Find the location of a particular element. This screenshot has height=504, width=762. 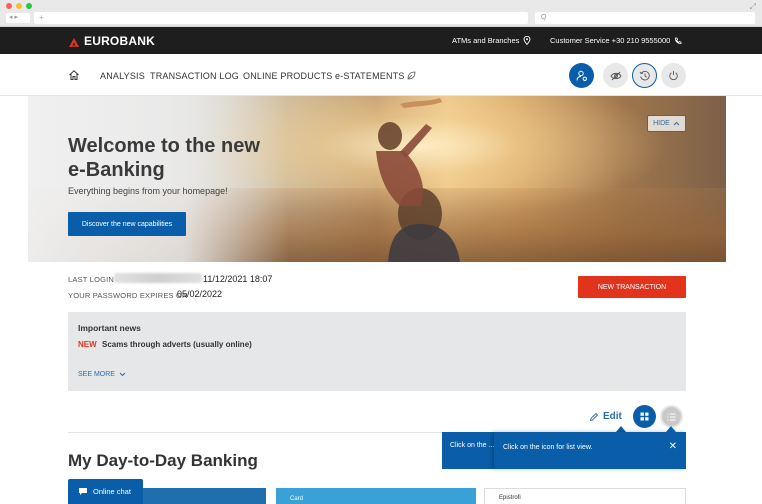

history-button is located at coordinates (644, 75).